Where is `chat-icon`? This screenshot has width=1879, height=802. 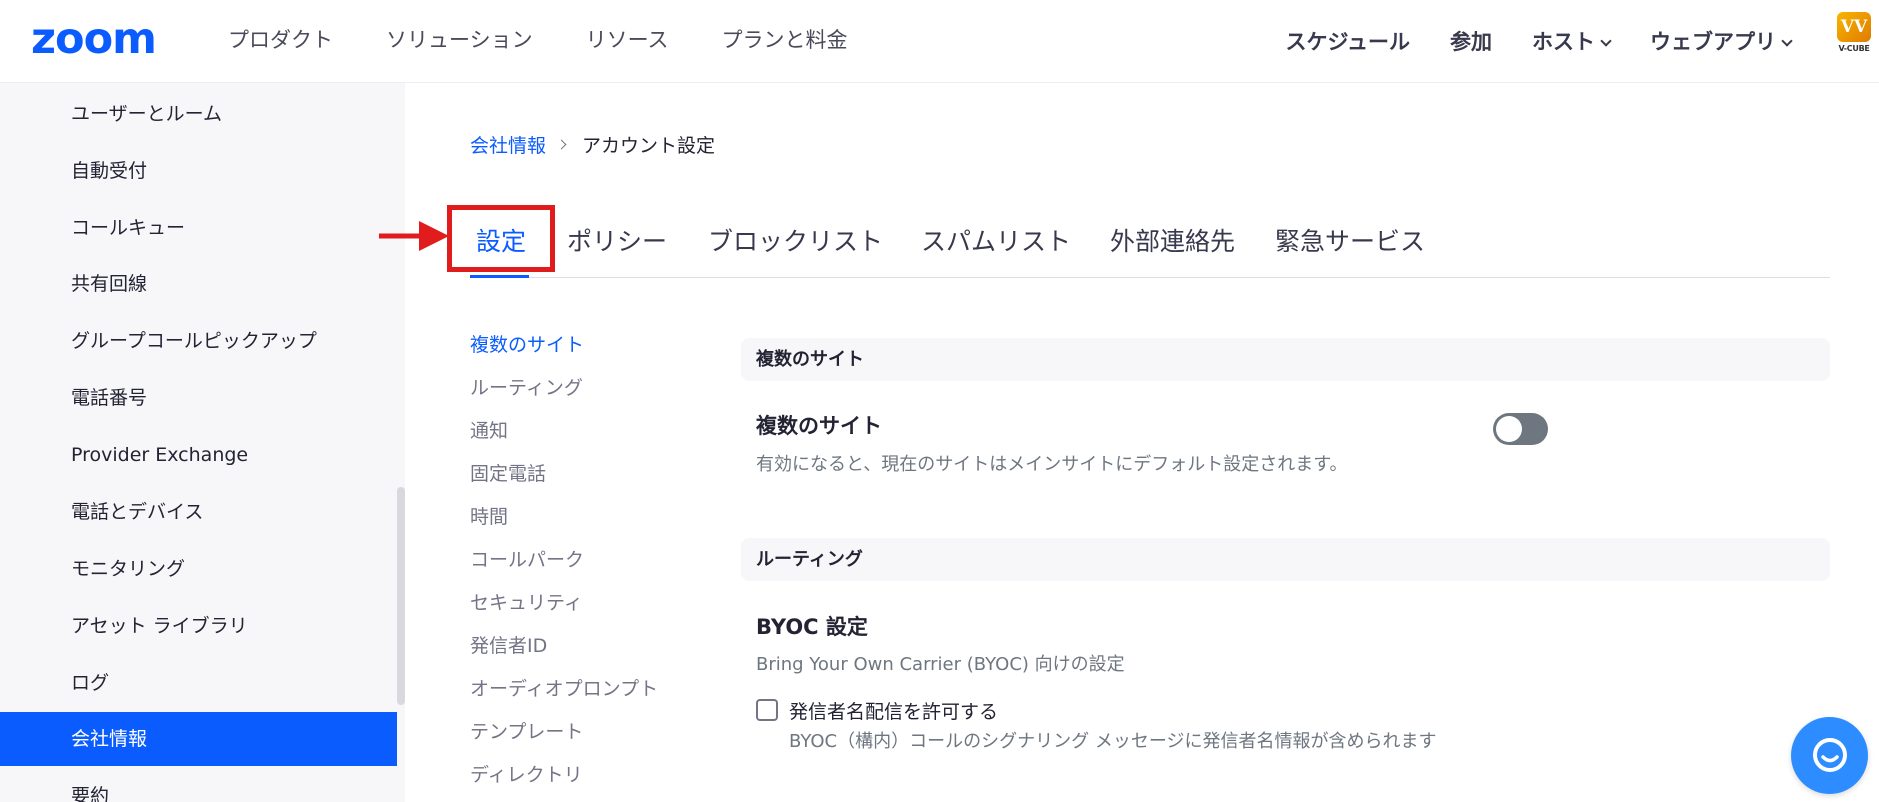 chat-icon is located at coordinates (1830, 755).